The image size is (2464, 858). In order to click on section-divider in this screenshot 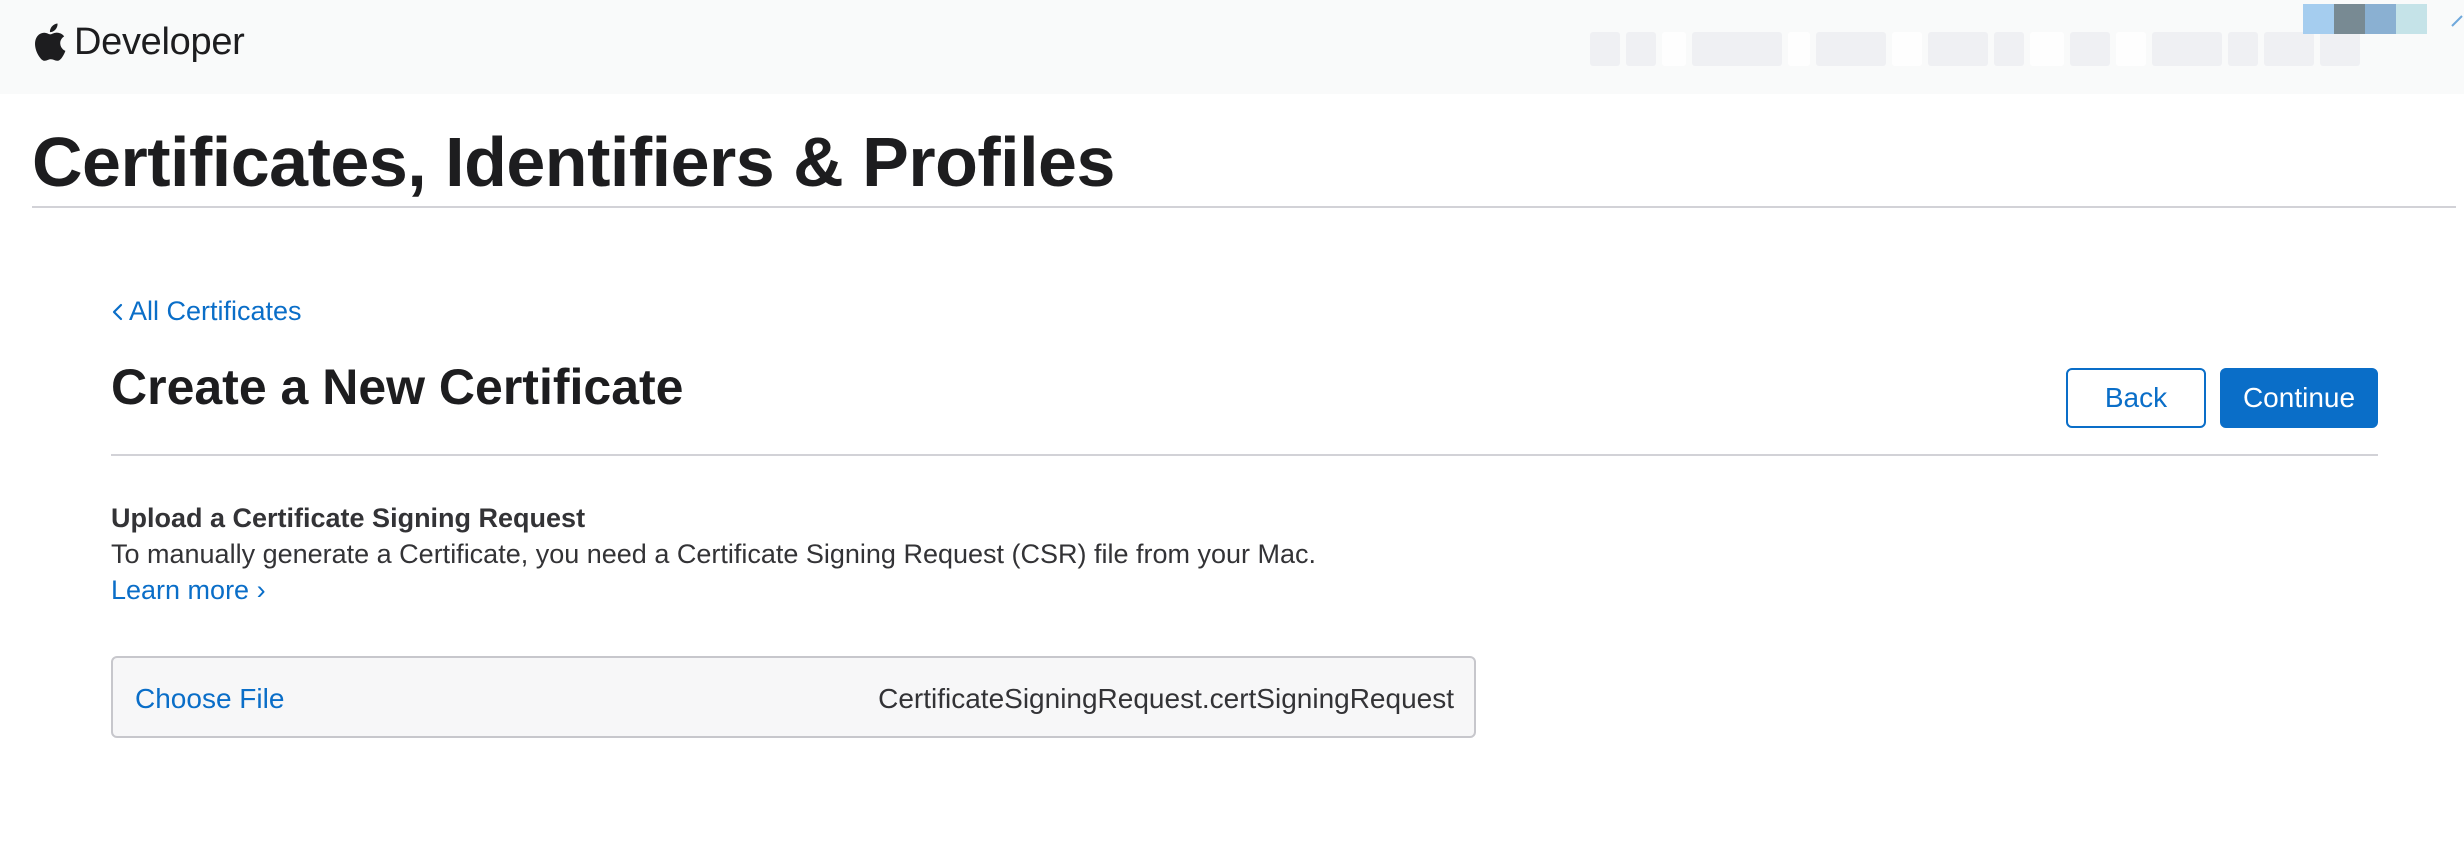, I will do `click(1244, 455)`.